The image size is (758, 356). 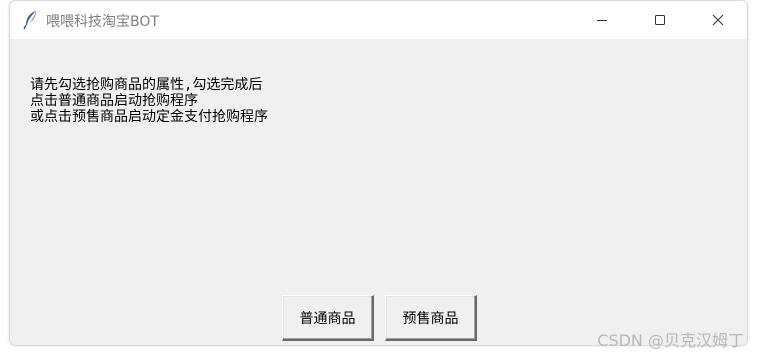 I want to click on maximize-button, so click(x=660, y=20).